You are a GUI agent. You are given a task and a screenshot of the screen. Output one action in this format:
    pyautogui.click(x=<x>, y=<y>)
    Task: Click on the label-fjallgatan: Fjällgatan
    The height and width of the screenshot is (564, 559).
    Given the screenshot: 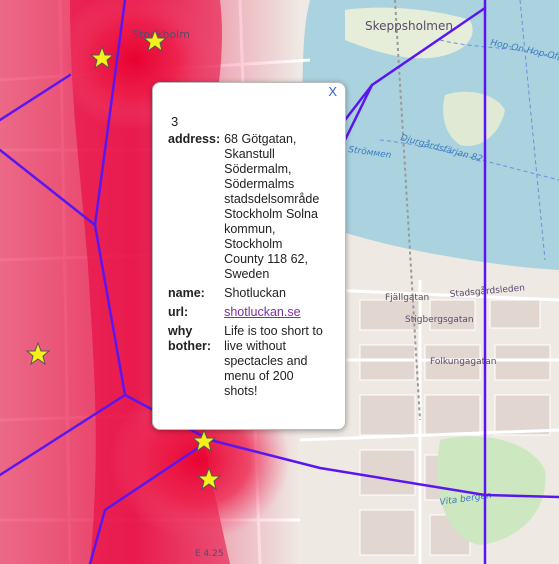 What is the action you would take?
    pyautogui.click(x=407, y=298)
    